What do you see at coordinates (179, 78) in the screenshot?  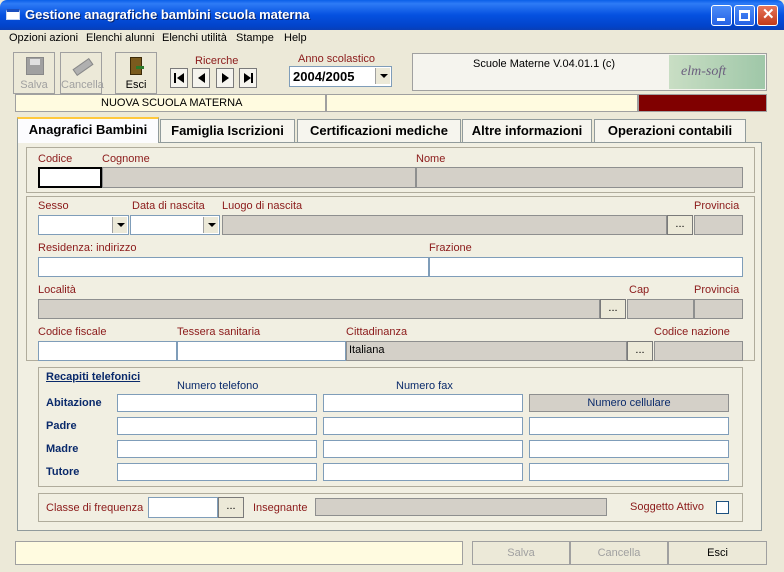 I see `nav-first-button` at bounding box center [179, 78].